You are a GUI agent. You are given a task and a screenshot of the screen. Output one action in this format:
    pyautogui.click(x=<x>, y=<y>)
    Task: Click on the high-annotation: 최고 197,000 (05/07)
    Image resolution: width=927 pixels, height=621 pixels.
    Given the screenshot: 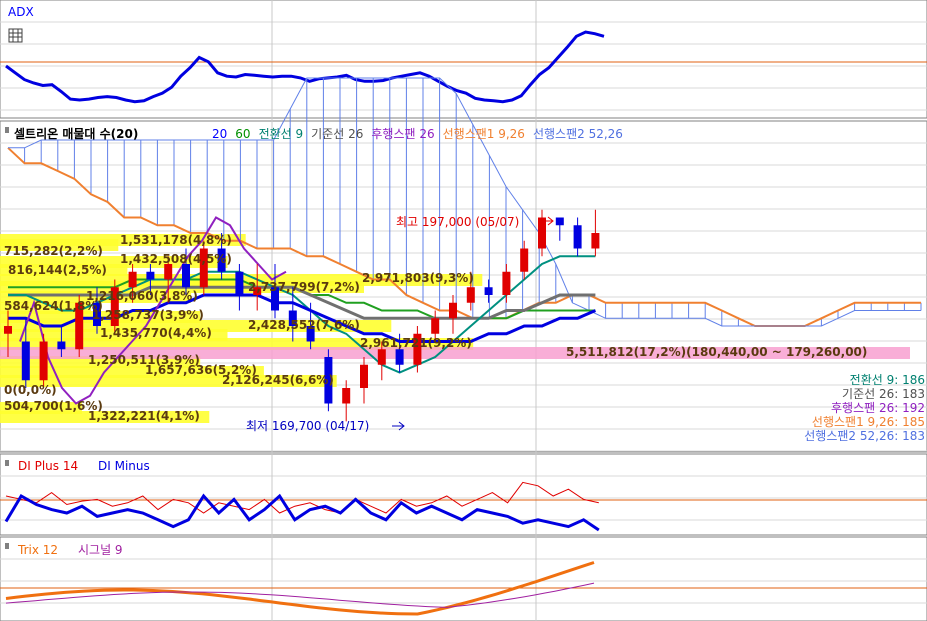 What is the action you would take?
    pyautogui.click(x=457, y=222)
    